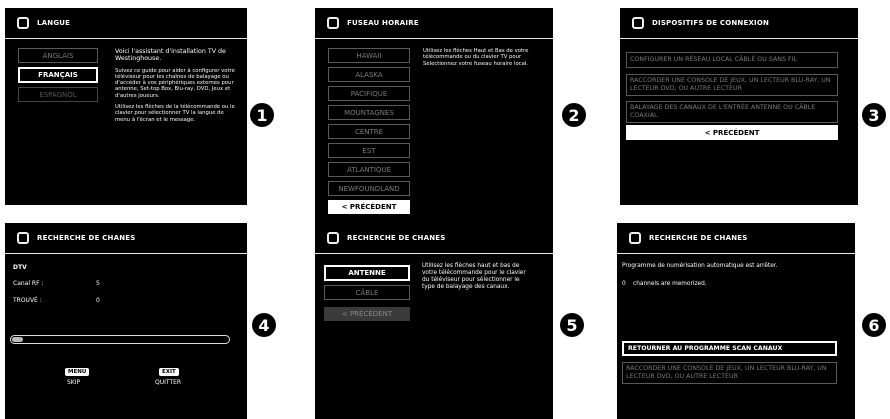  I want to click on quitter-label: QUITTER, so click(168, 382).